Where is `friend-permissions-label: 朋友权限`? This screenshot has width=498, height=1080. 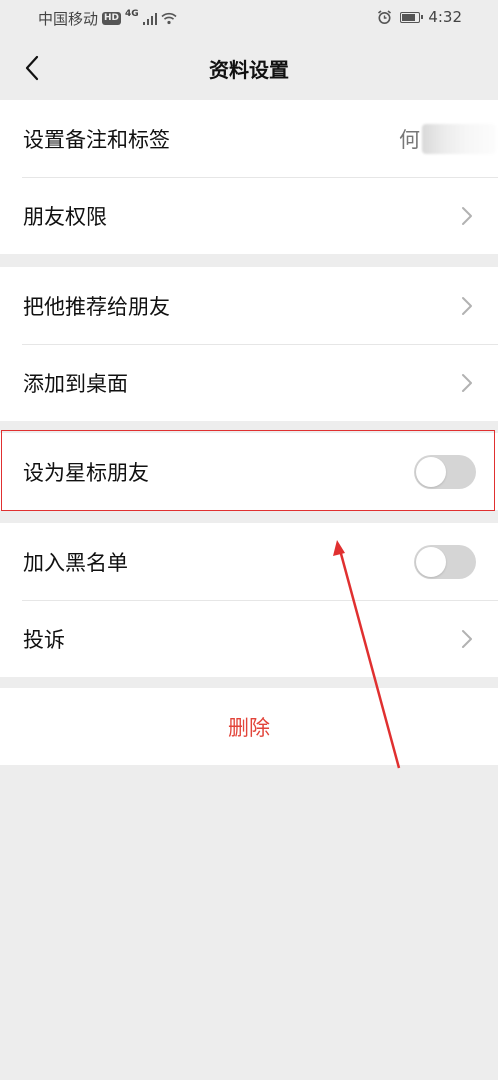
friend-permissions-label: 朋友权限 is located at coordinates (65, 216).